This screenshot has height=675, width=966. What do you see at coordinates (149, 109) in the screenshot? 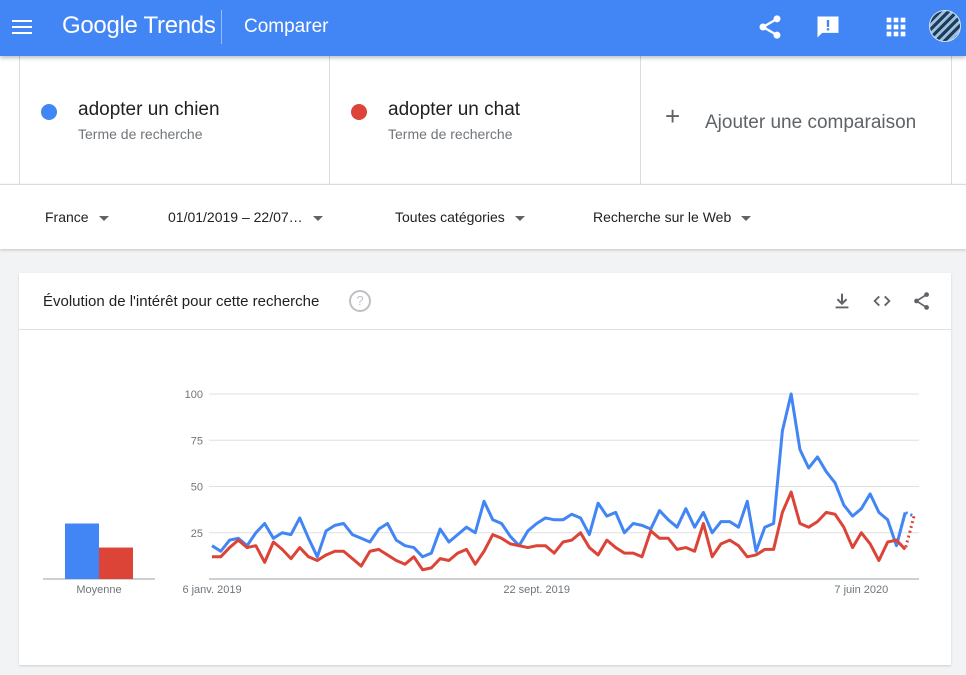
I see `term-name: adopter un chien` at bounding box center [149, 109].